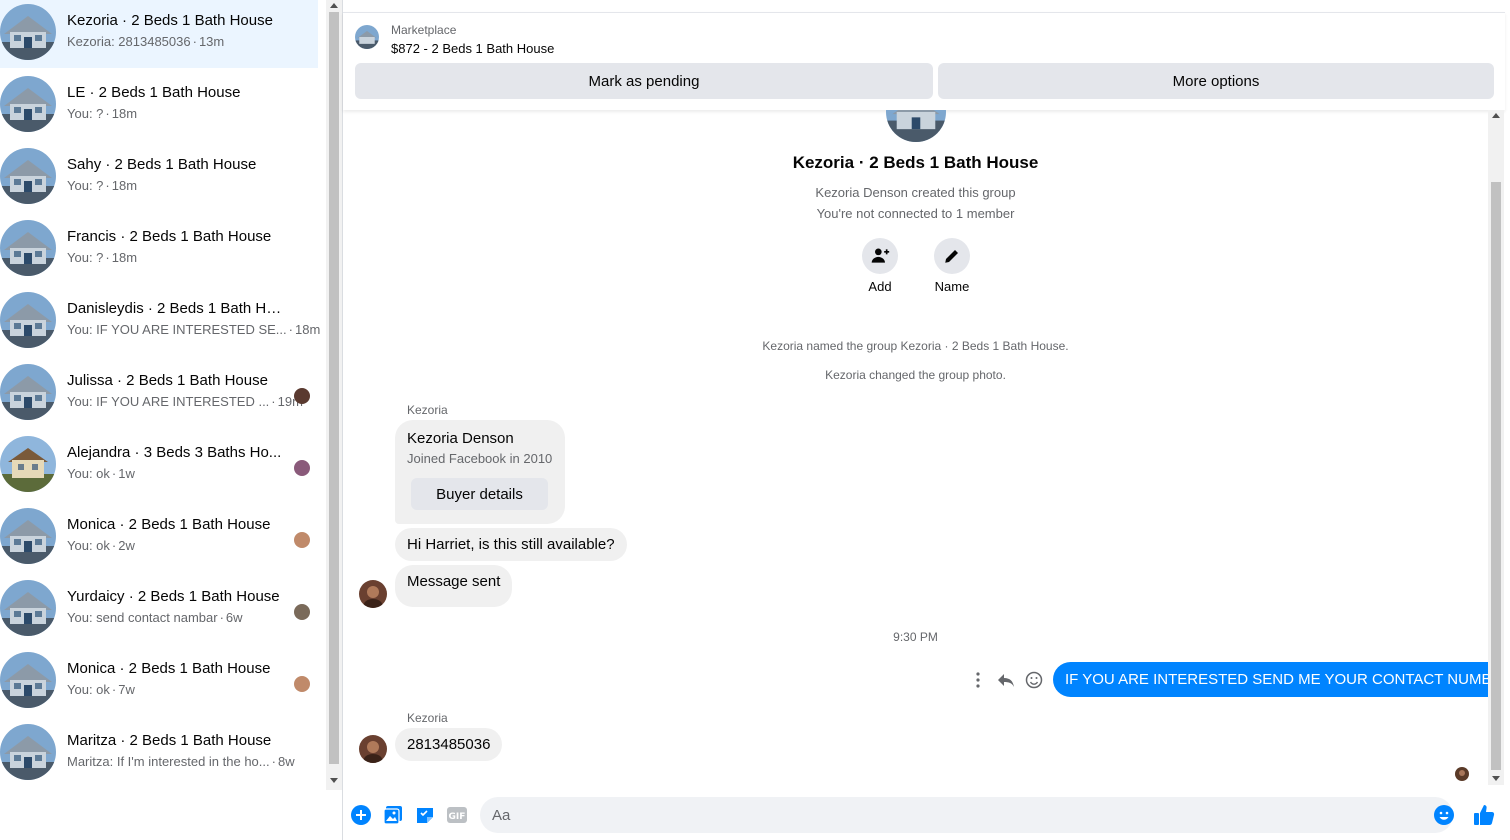 The height and width of the screenshot is (840, 1510). I want to click on message-bubble: Hi Harriet, is this still available?, so click(511, 544).